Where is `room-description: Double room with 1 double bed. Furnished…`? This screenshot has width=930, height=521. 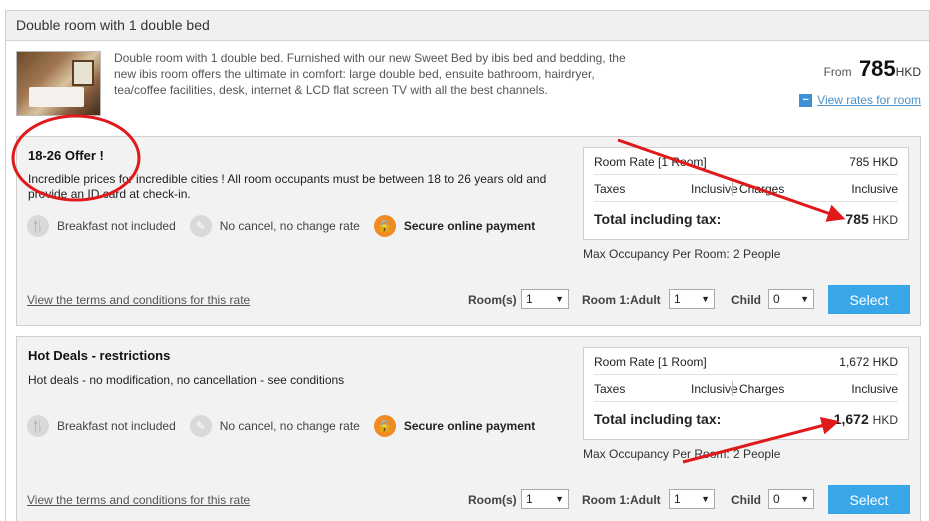 room-description: Double room with 1 double bed. Furnished… is located at coordinates (370, 74).